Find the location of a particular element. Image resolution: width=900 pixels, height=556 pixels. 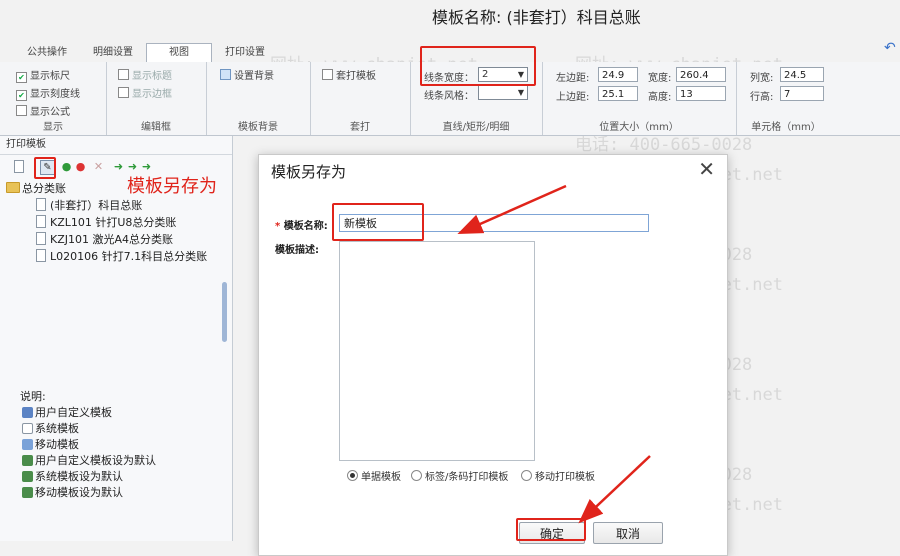

new-template-icon is located at coordinates (18, 166).